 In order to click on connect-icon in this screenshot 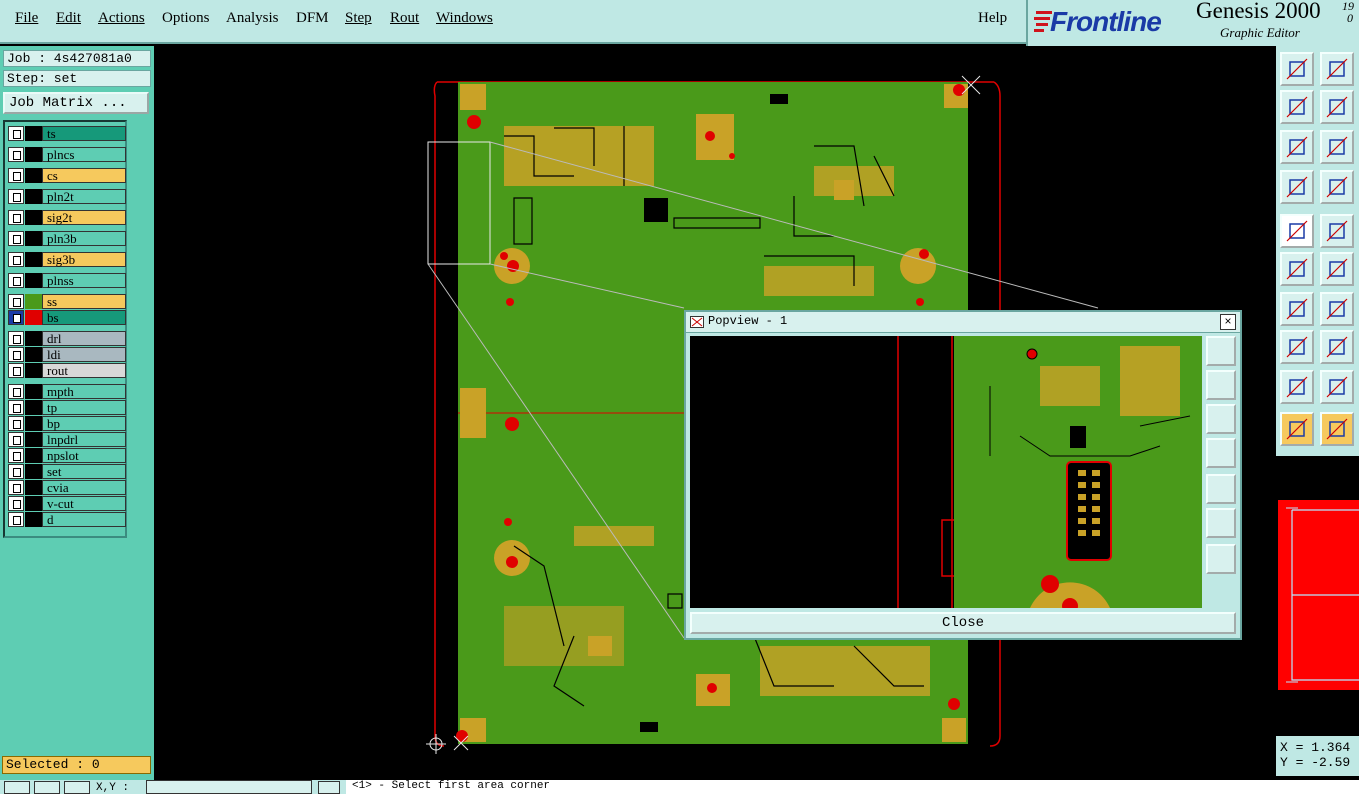, I will do `click(1297, 269)`.